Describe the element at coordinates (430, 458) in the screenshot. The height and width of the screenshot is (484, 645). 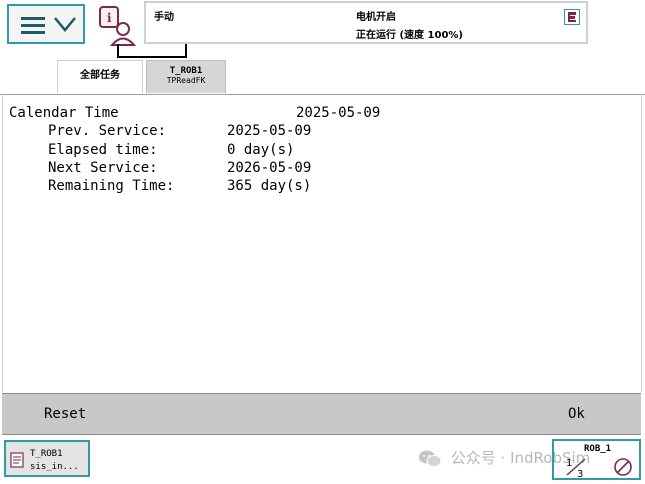
I see `wechat-icon` at that location.